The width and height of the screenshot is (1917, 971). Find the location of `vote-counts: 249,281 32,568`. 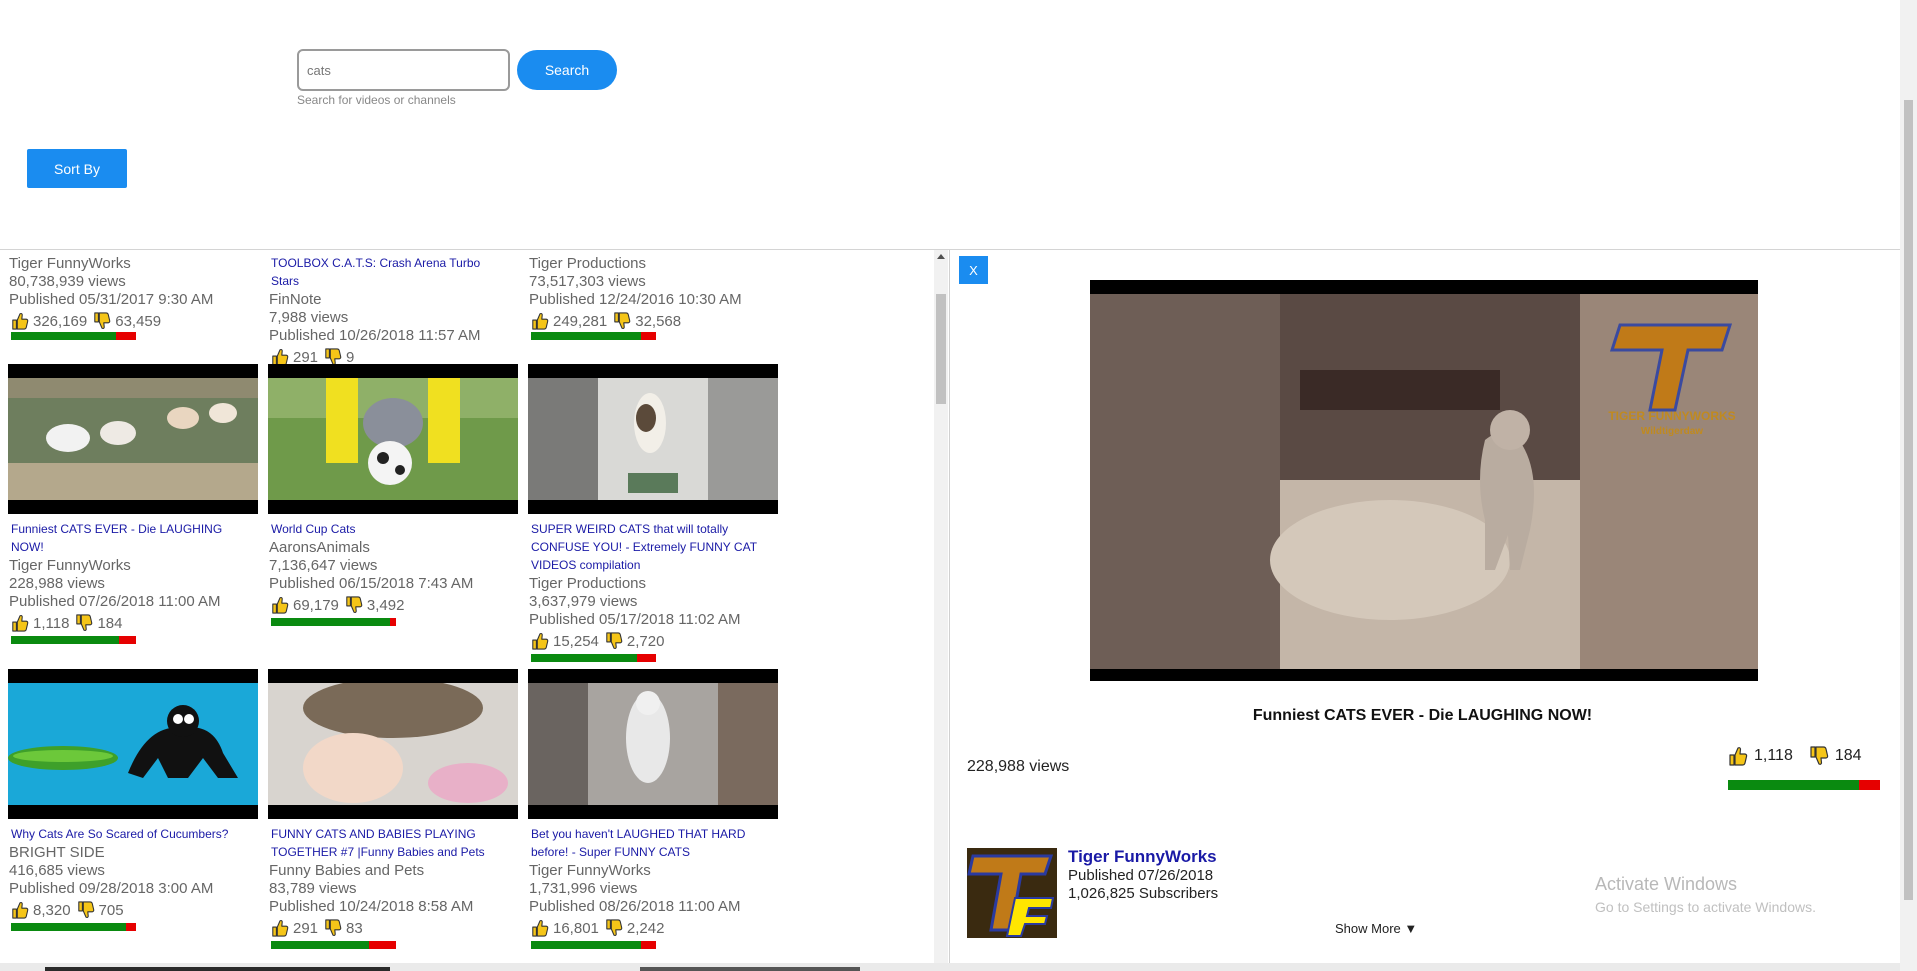

vote-counts: 249,281 32,568 is located at coordinates (609, 321).